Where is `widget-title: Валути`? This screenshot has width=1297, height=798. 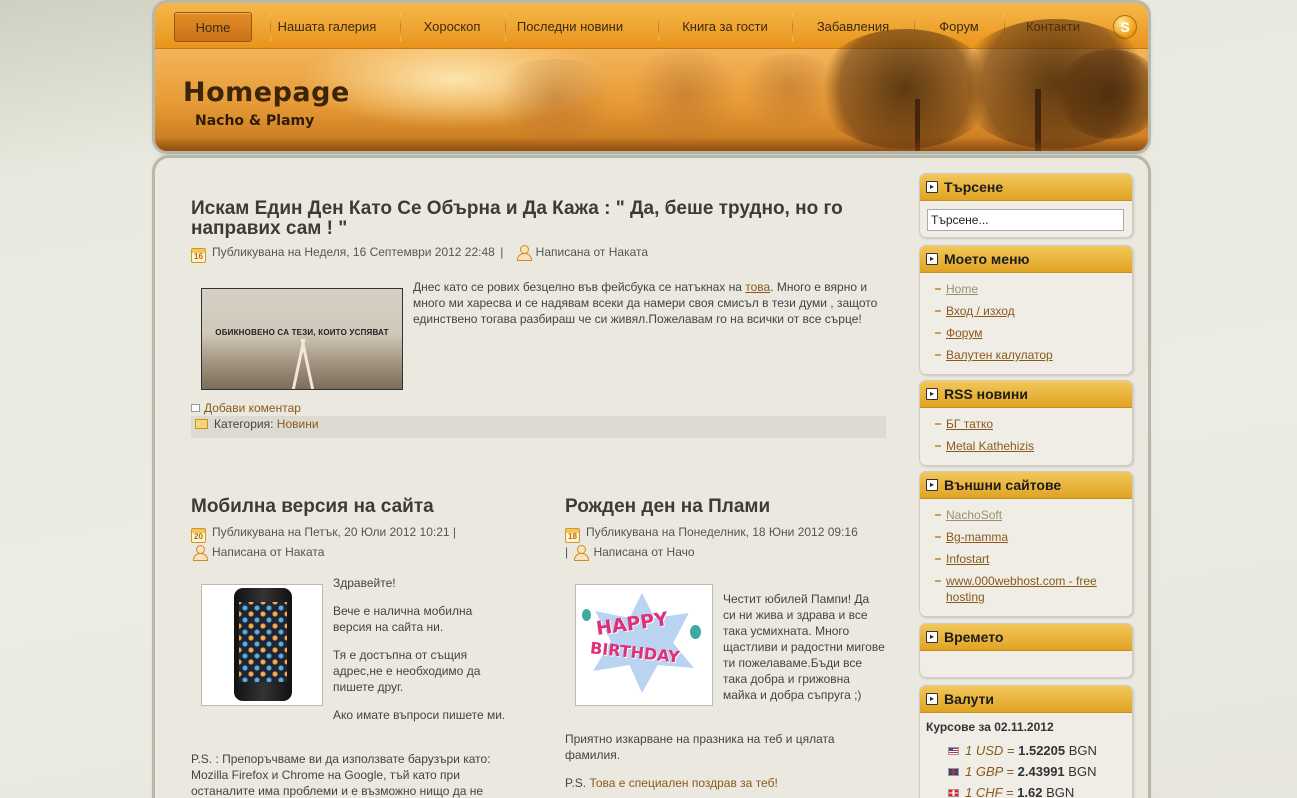 widget-title: Валути is located at coordinates (969, 699).